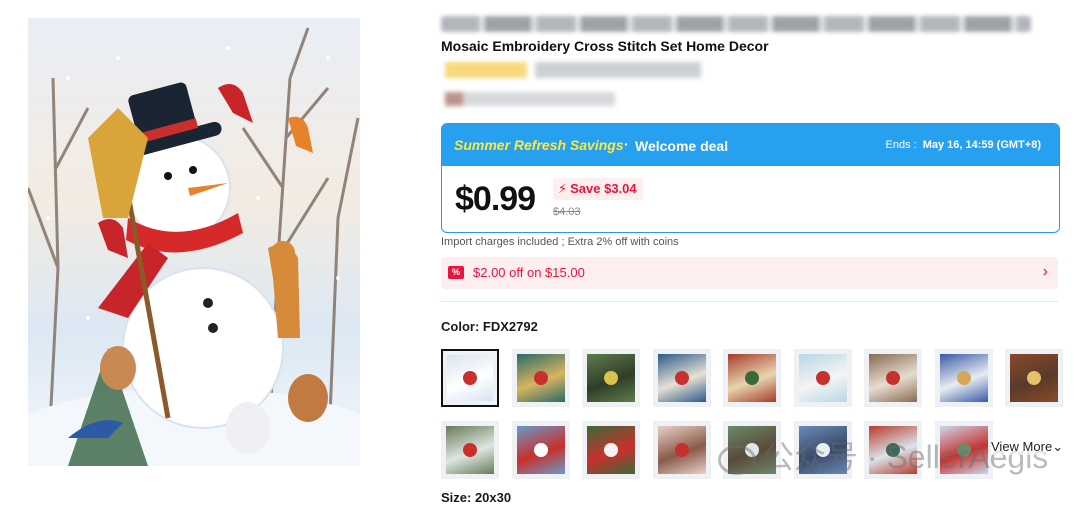 Image resolution: width=1080 pixels, height=505 pixels. Describe the element at coordinates (749, 301) in the screenshot. I see `divider` at that location.